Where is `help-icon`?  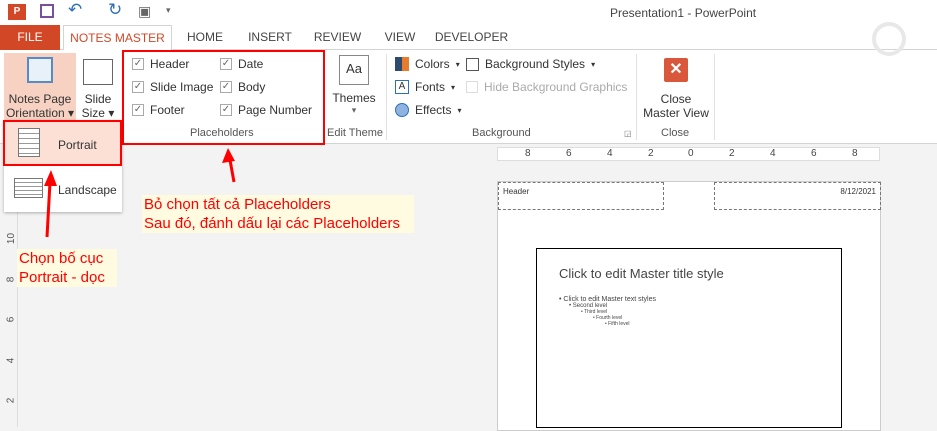
help-icon is located at coordinates (889, 39).